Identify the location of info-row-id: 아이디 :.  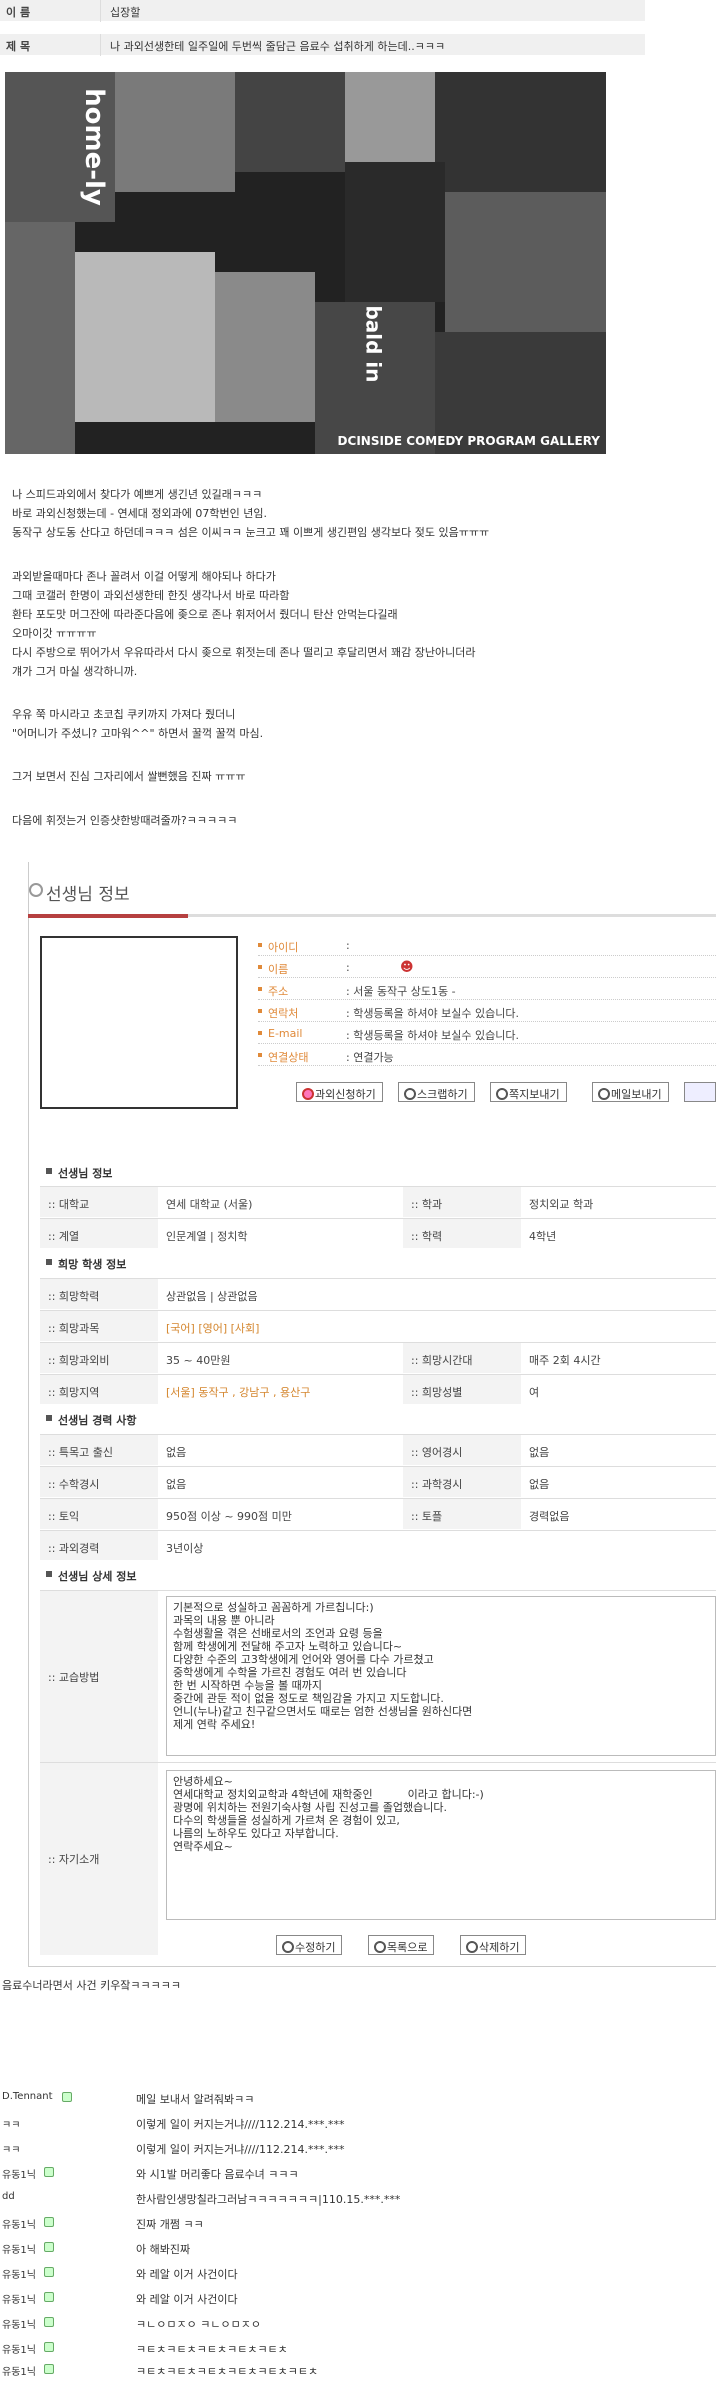
(487, 946).